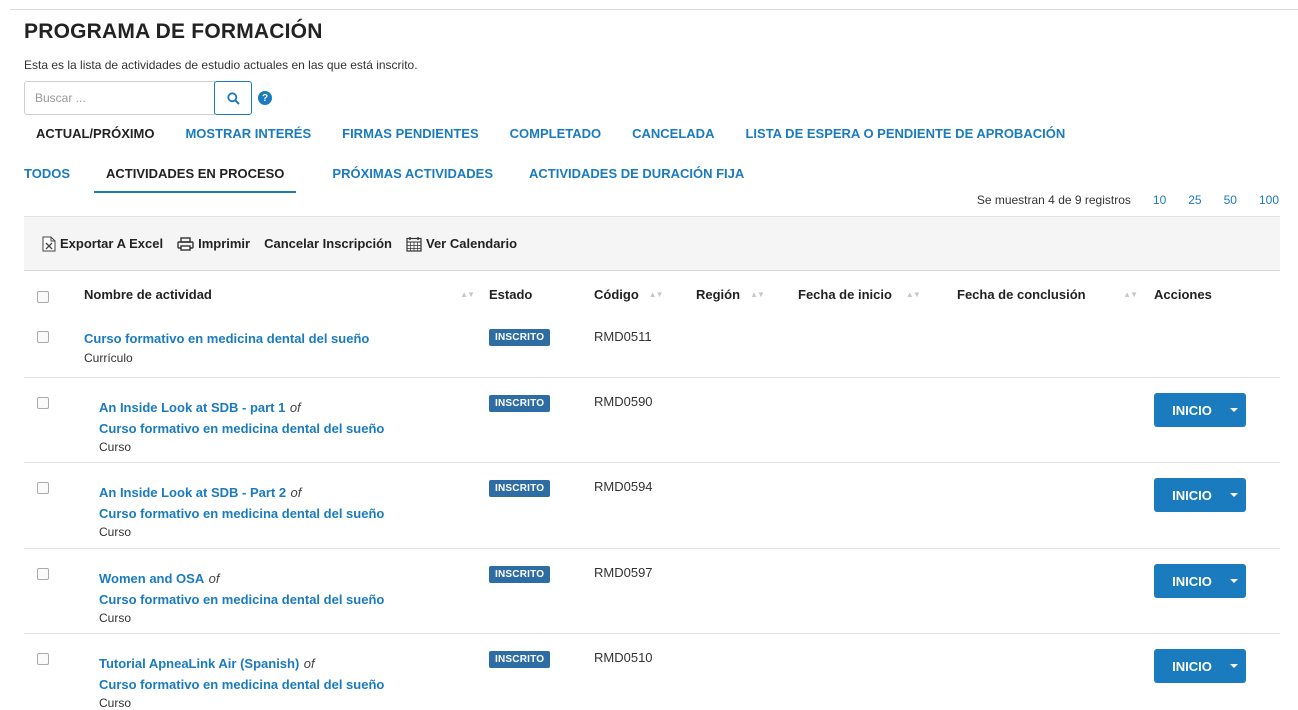  What do you see at coordinates (1194, 200) in the screenshot?
I see `page-size-25: 25` at bounding box center [1194, 200].